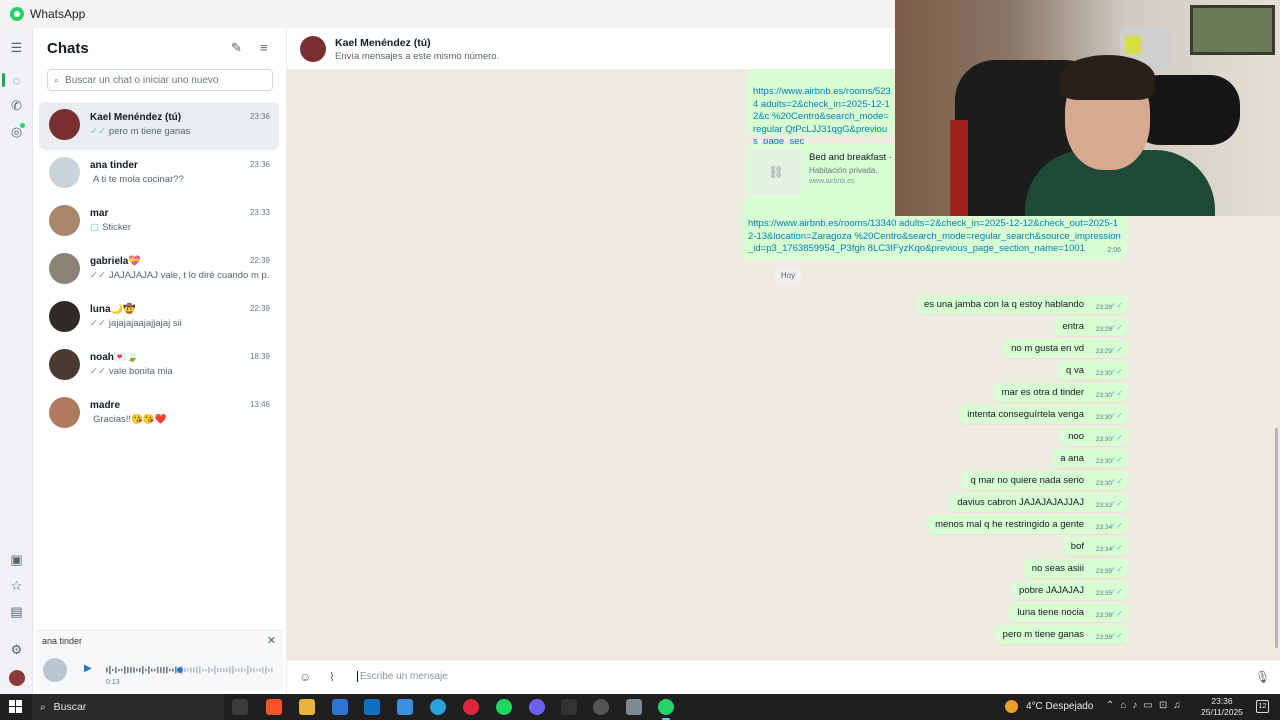  Describe the element at coordinates (43, 707) in the screenshot. I see `search-icon: ⌕` at that location.